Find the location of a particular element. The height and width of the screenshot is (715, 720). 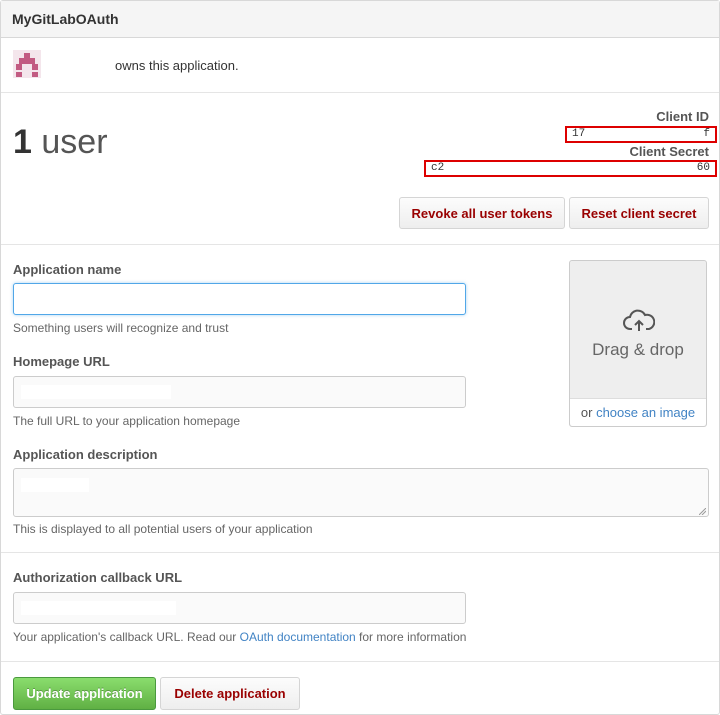

app-name-hint: Something users will recognize and trust is located at coordinates (121, 328).